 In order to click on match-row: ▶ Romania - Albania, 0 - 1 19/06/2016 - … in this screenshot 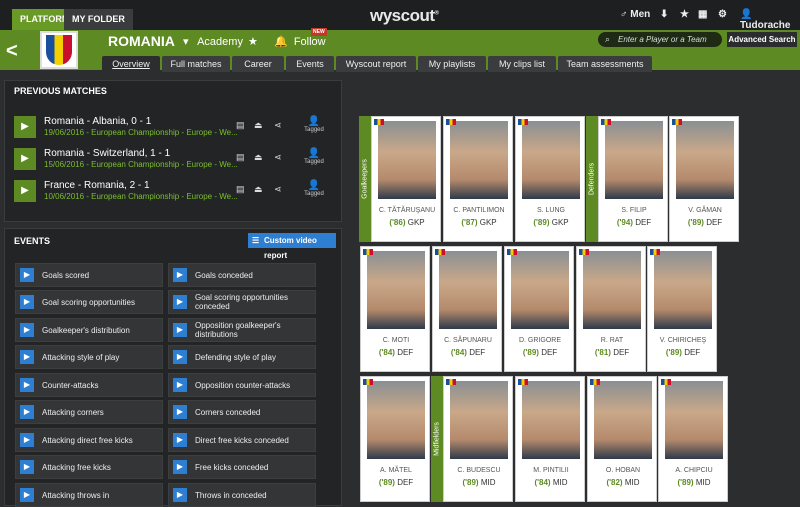, I will do `click(174, 127)`.